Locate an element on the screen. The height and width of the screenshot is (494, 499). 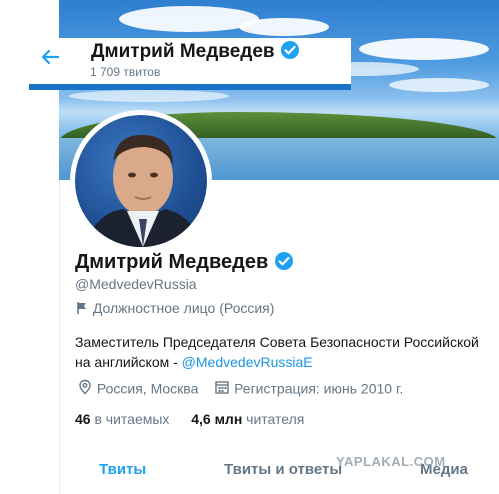
profile-name: Дмитрий Медведев is located at coordinates (184, 264).